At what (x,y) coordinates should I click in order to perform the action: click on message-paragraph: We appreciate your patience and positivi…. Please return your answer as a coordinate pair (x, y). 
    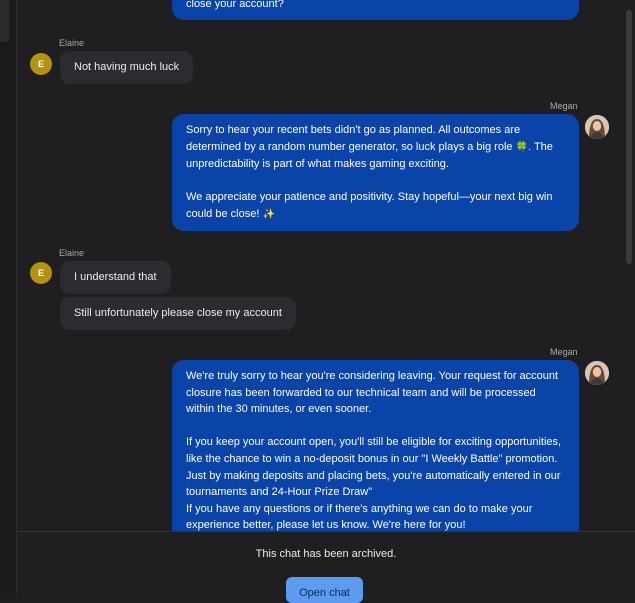
    Looking at the image, I should click on (369, 205).